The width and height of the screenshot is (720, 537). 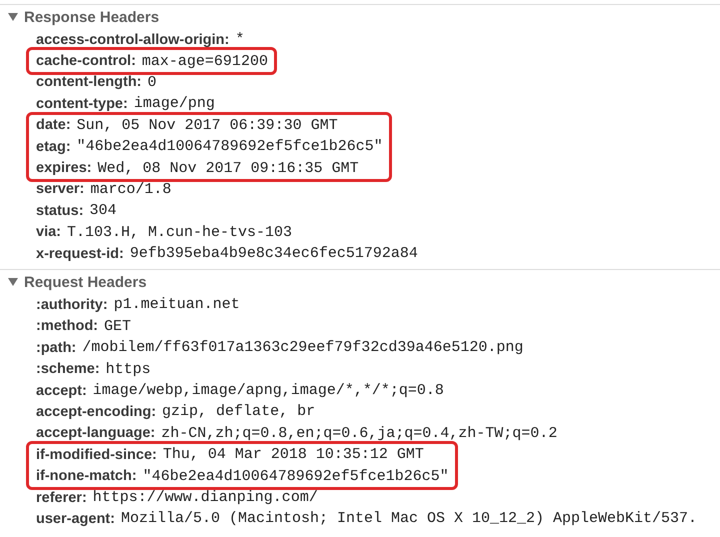 What do you see at coordinates (56, 348) in the screenshot?
I see `header-name: :path:` at bounding box center [56, 348].